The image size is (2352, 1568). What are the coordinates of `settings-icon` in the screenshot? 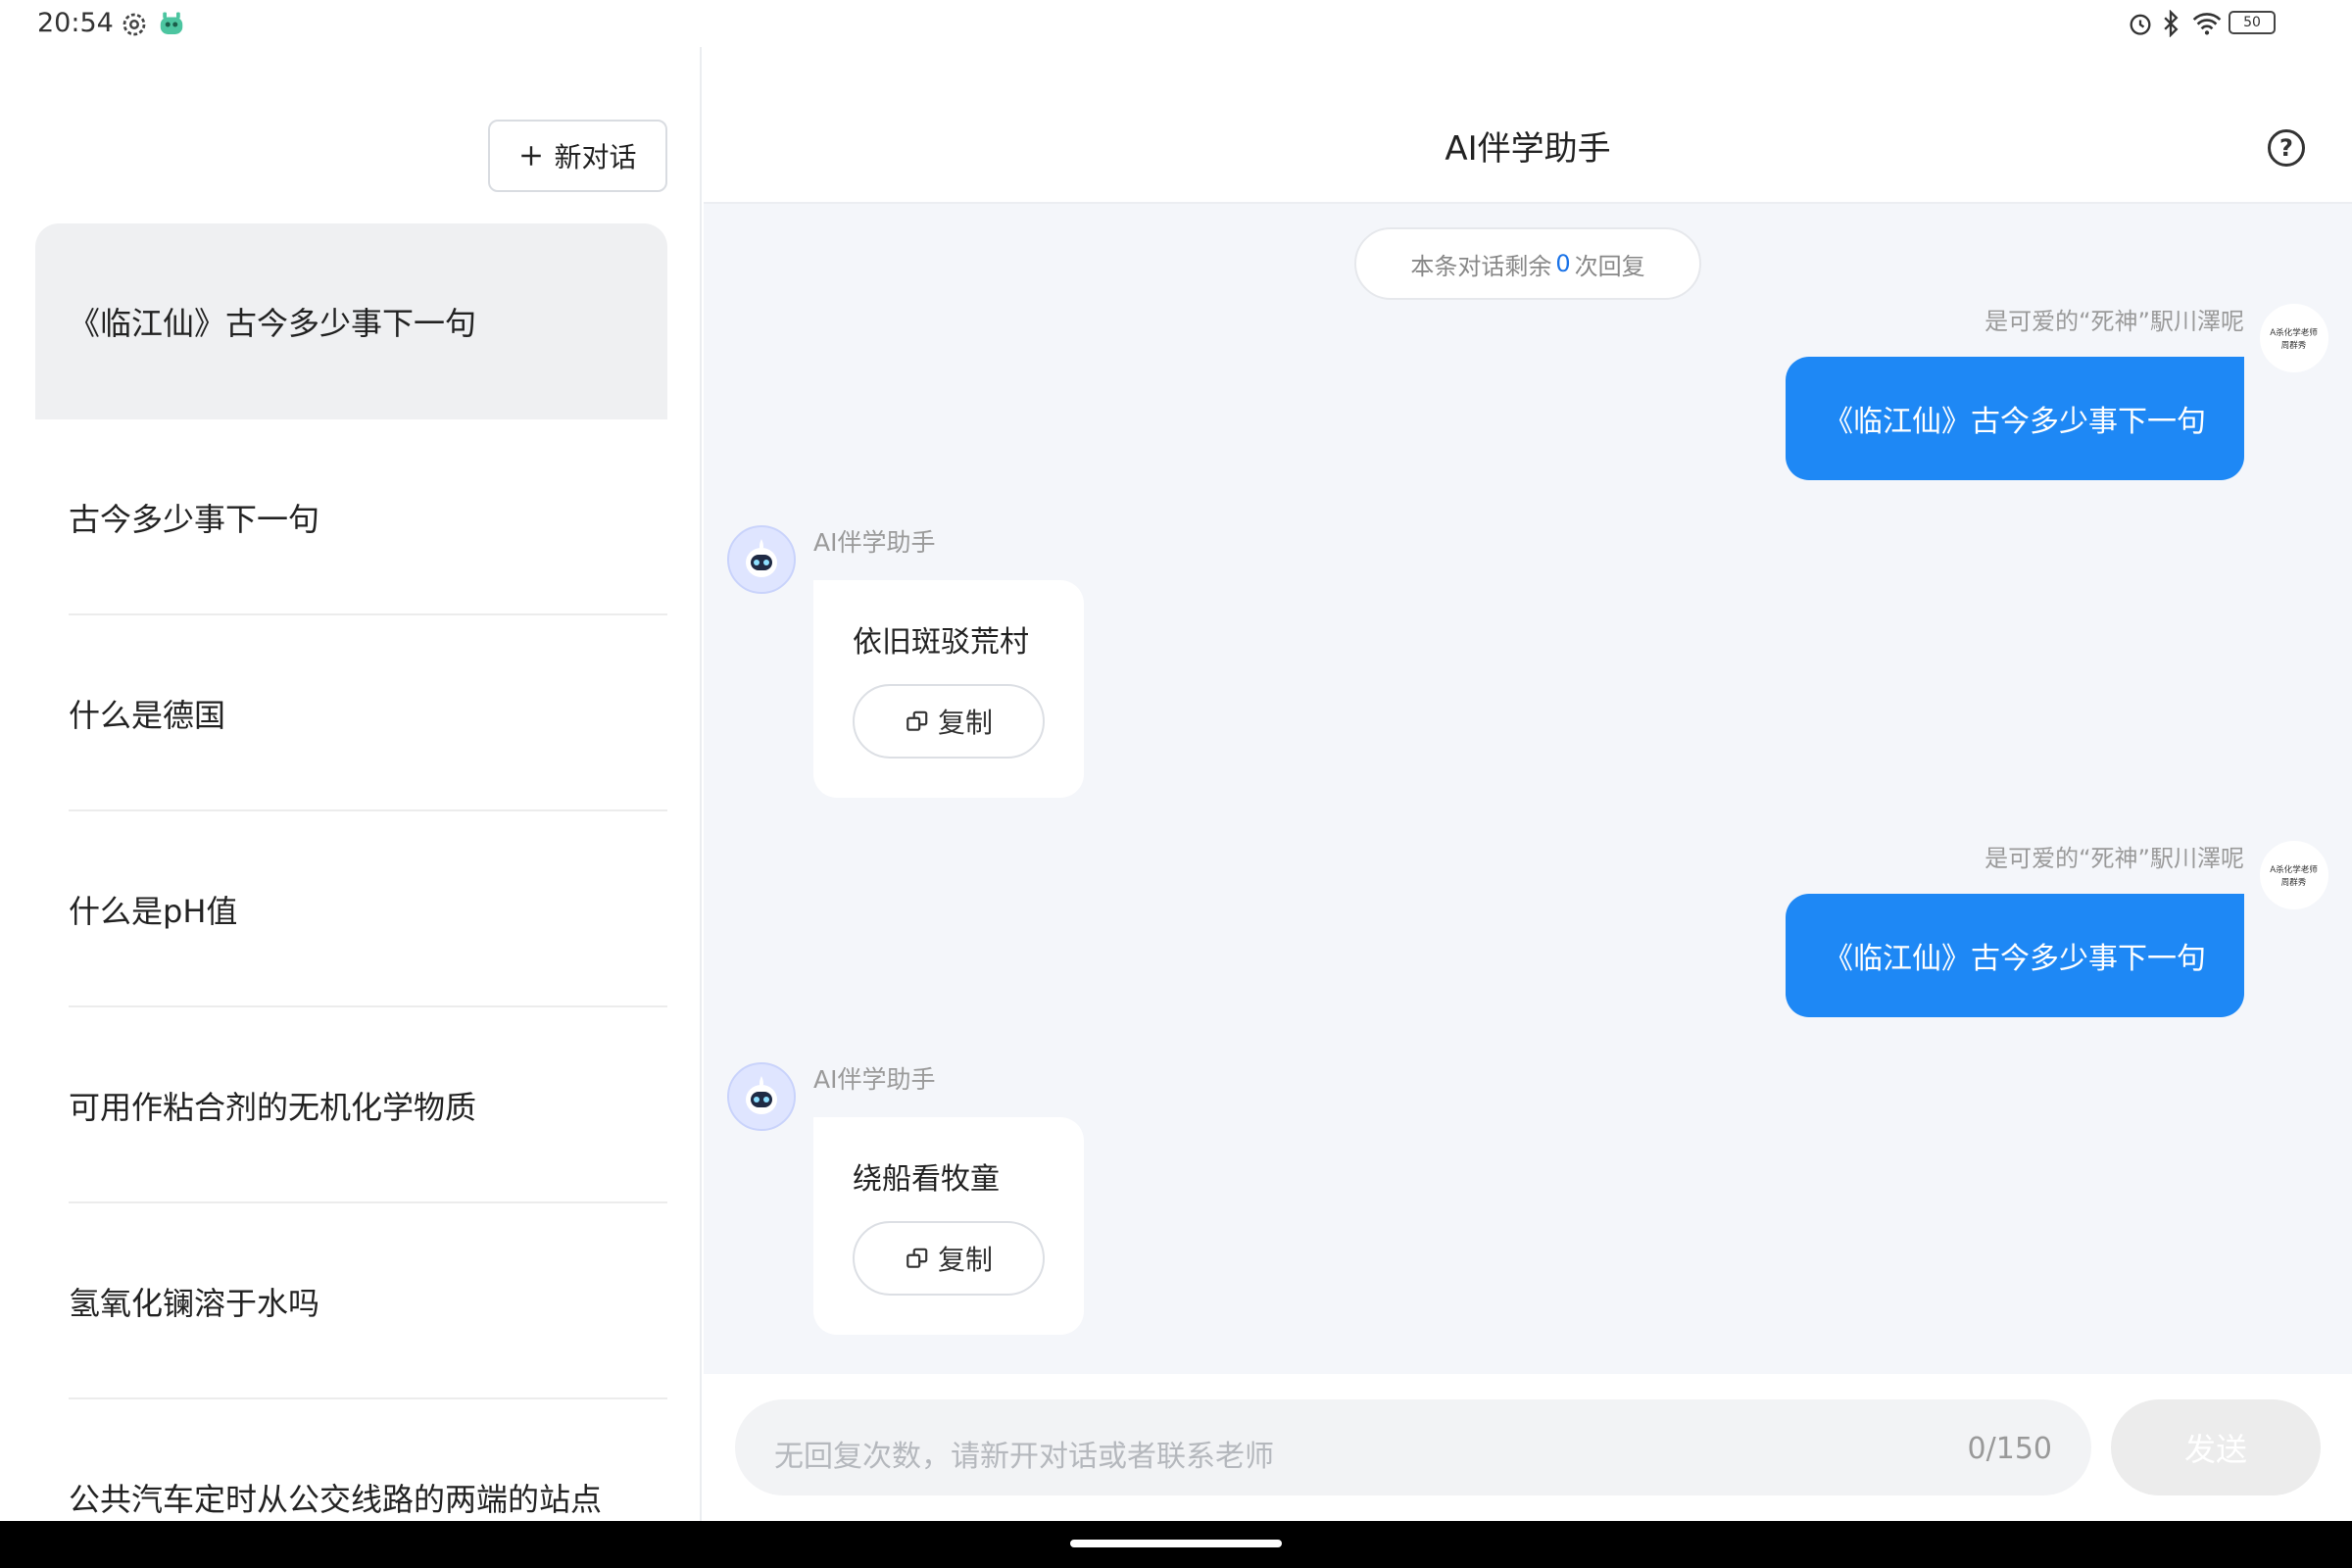 It's located at (134, 26).